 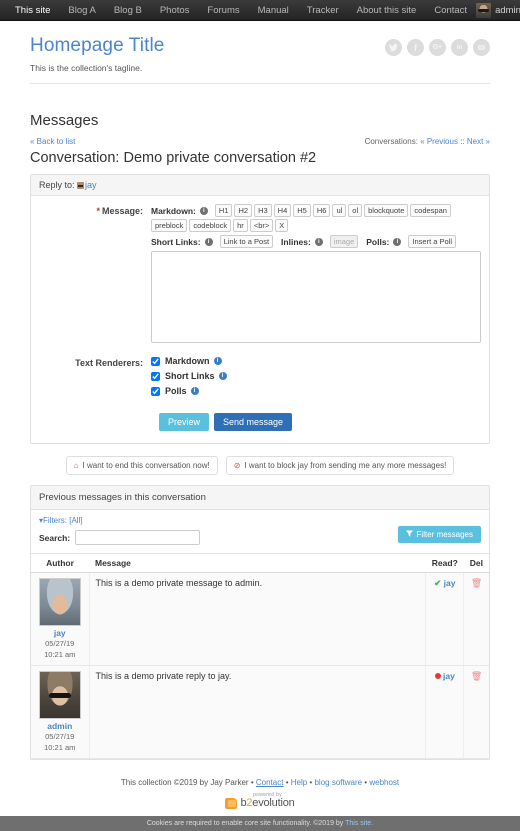 I want to click on facebook-icon, so click(x=415, y=47).